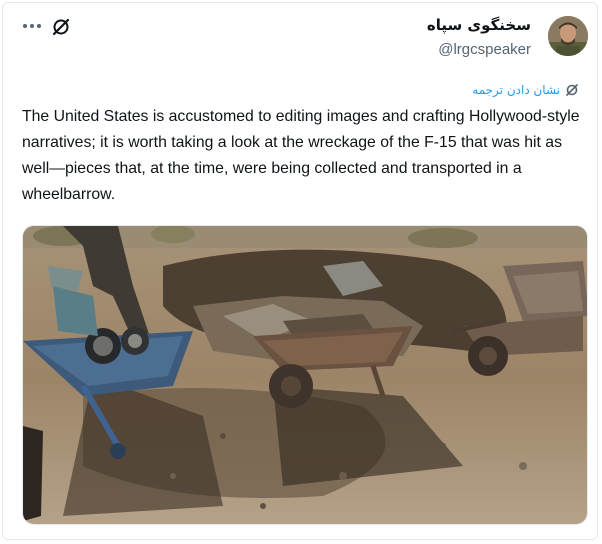 The height and width of the screenshot is (544, 602). Describe the element at coordinates (572, 90) in the screenshot. I see `translate-icon` at that location.